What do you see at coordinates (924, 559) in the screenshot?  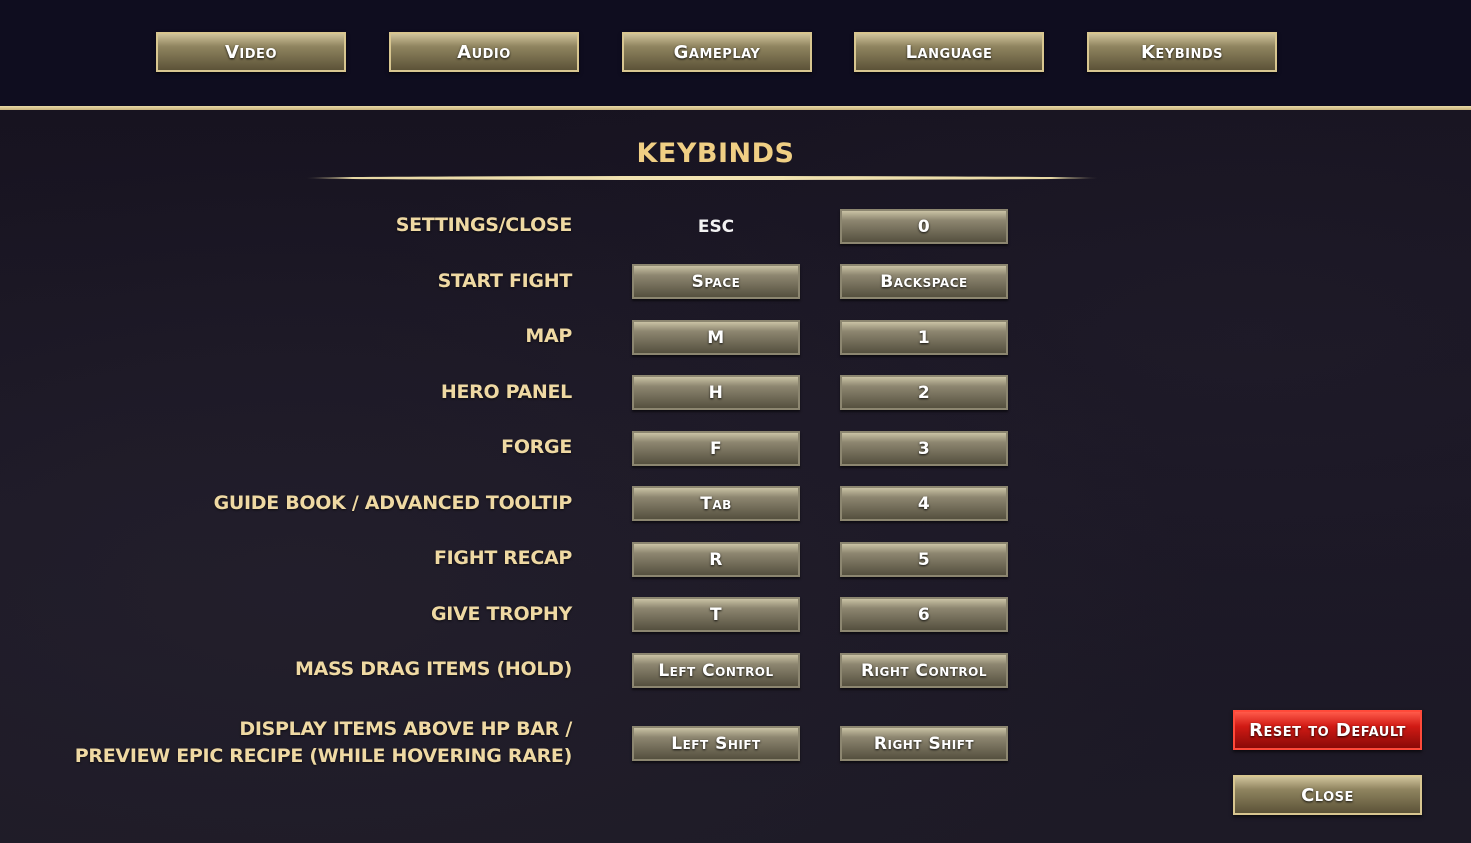 I see `keybind-secondary-fight-recap: 5` at bounding box center [924, 559].